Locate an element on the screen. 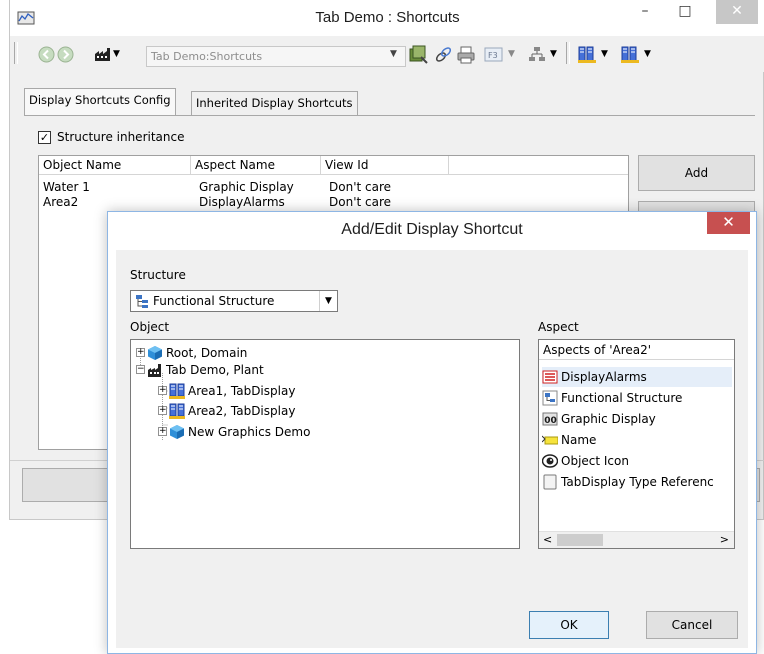  tree-node-label: Area1, TabDisplay is located at coordinates (242, 390).